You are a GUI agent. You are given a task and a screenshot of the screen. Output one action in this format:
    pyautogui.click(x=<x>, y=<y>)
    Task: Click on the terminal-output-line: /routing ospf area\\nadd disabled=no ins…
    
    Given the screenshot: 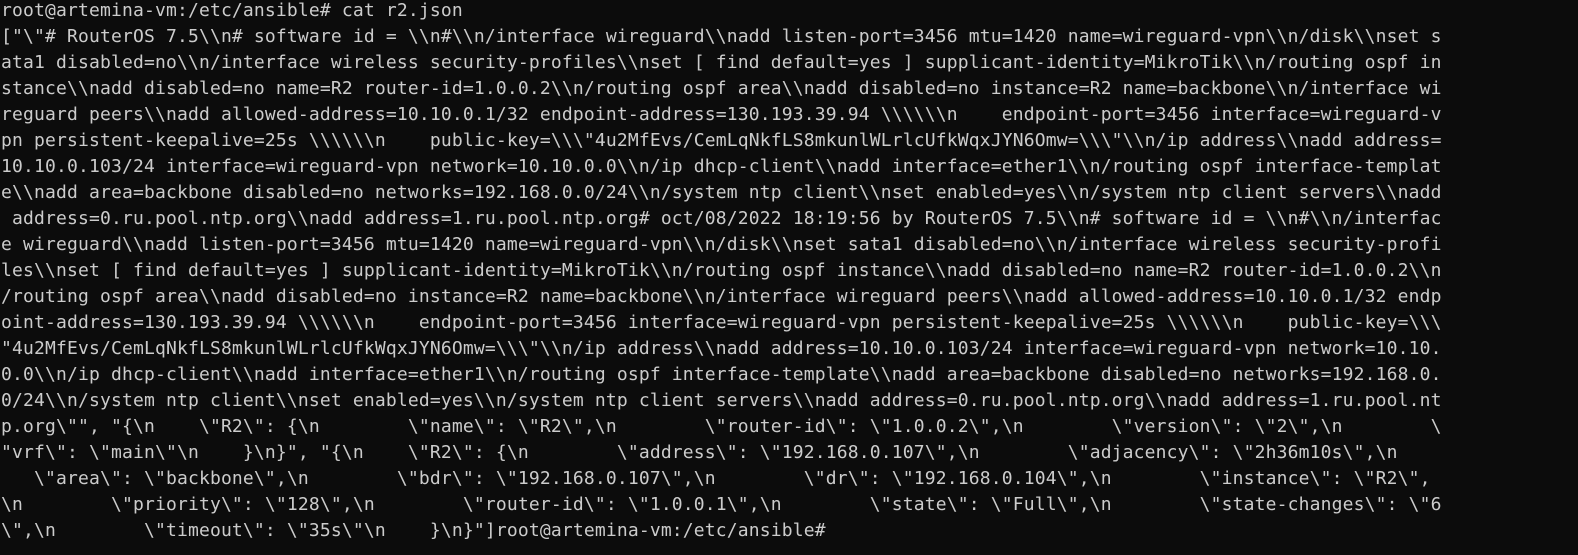 What is the action you would take?
    pyautogui.click(x=721, y=296)
    